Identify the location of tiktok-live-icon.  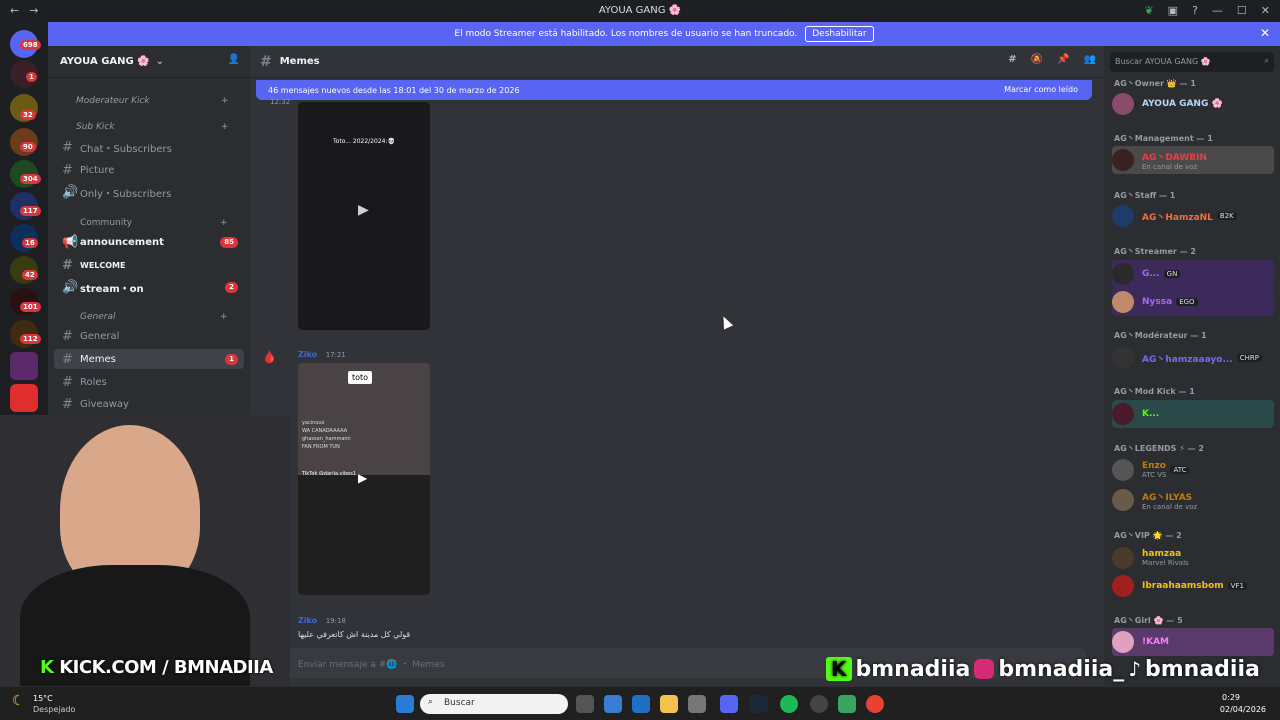
(24, 398).